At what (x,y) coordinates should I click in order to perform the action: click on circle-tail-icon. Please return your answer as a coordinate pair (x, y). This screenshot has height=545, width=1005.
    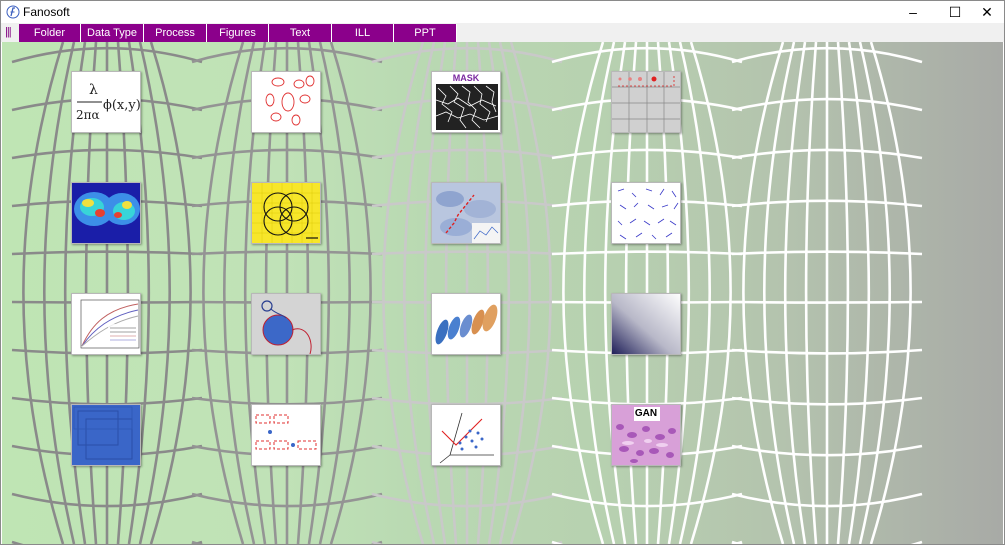
    Looking at the image, I should click on (286, 324).